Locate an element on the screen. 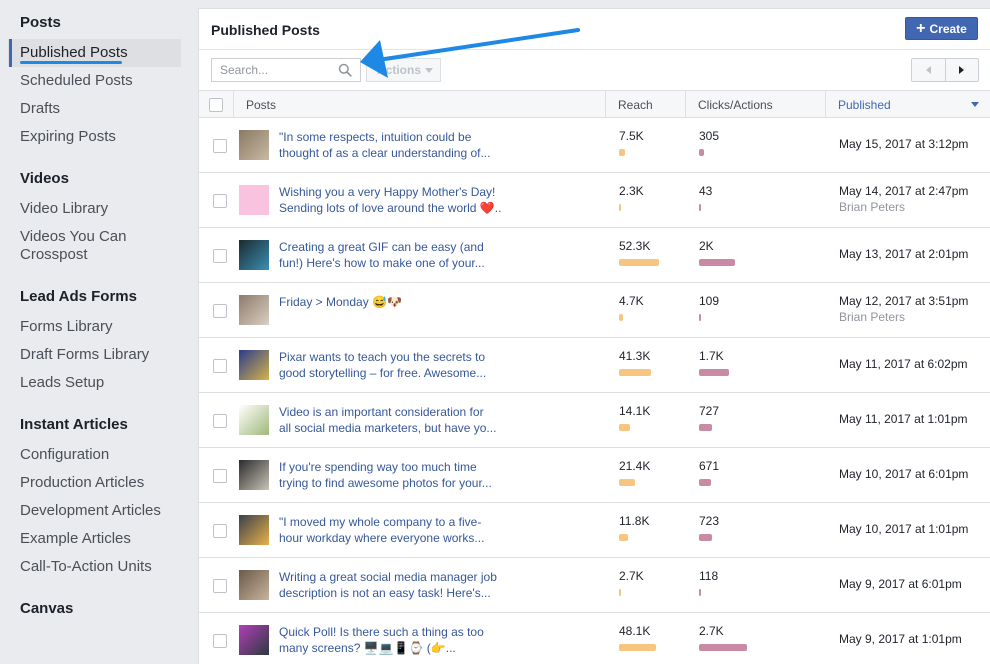 The height and width of the screenshot is (664, 990). sidebar-item-example-articles: Example Articles is located at coordinates (75, 539).